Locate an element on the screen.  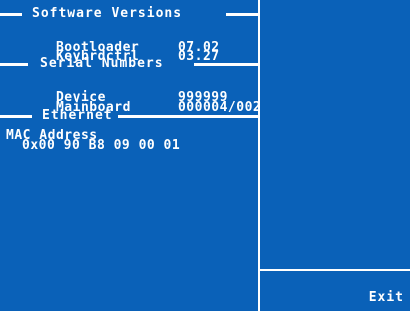
side-panel-divider is located at coordinates (335, 270).